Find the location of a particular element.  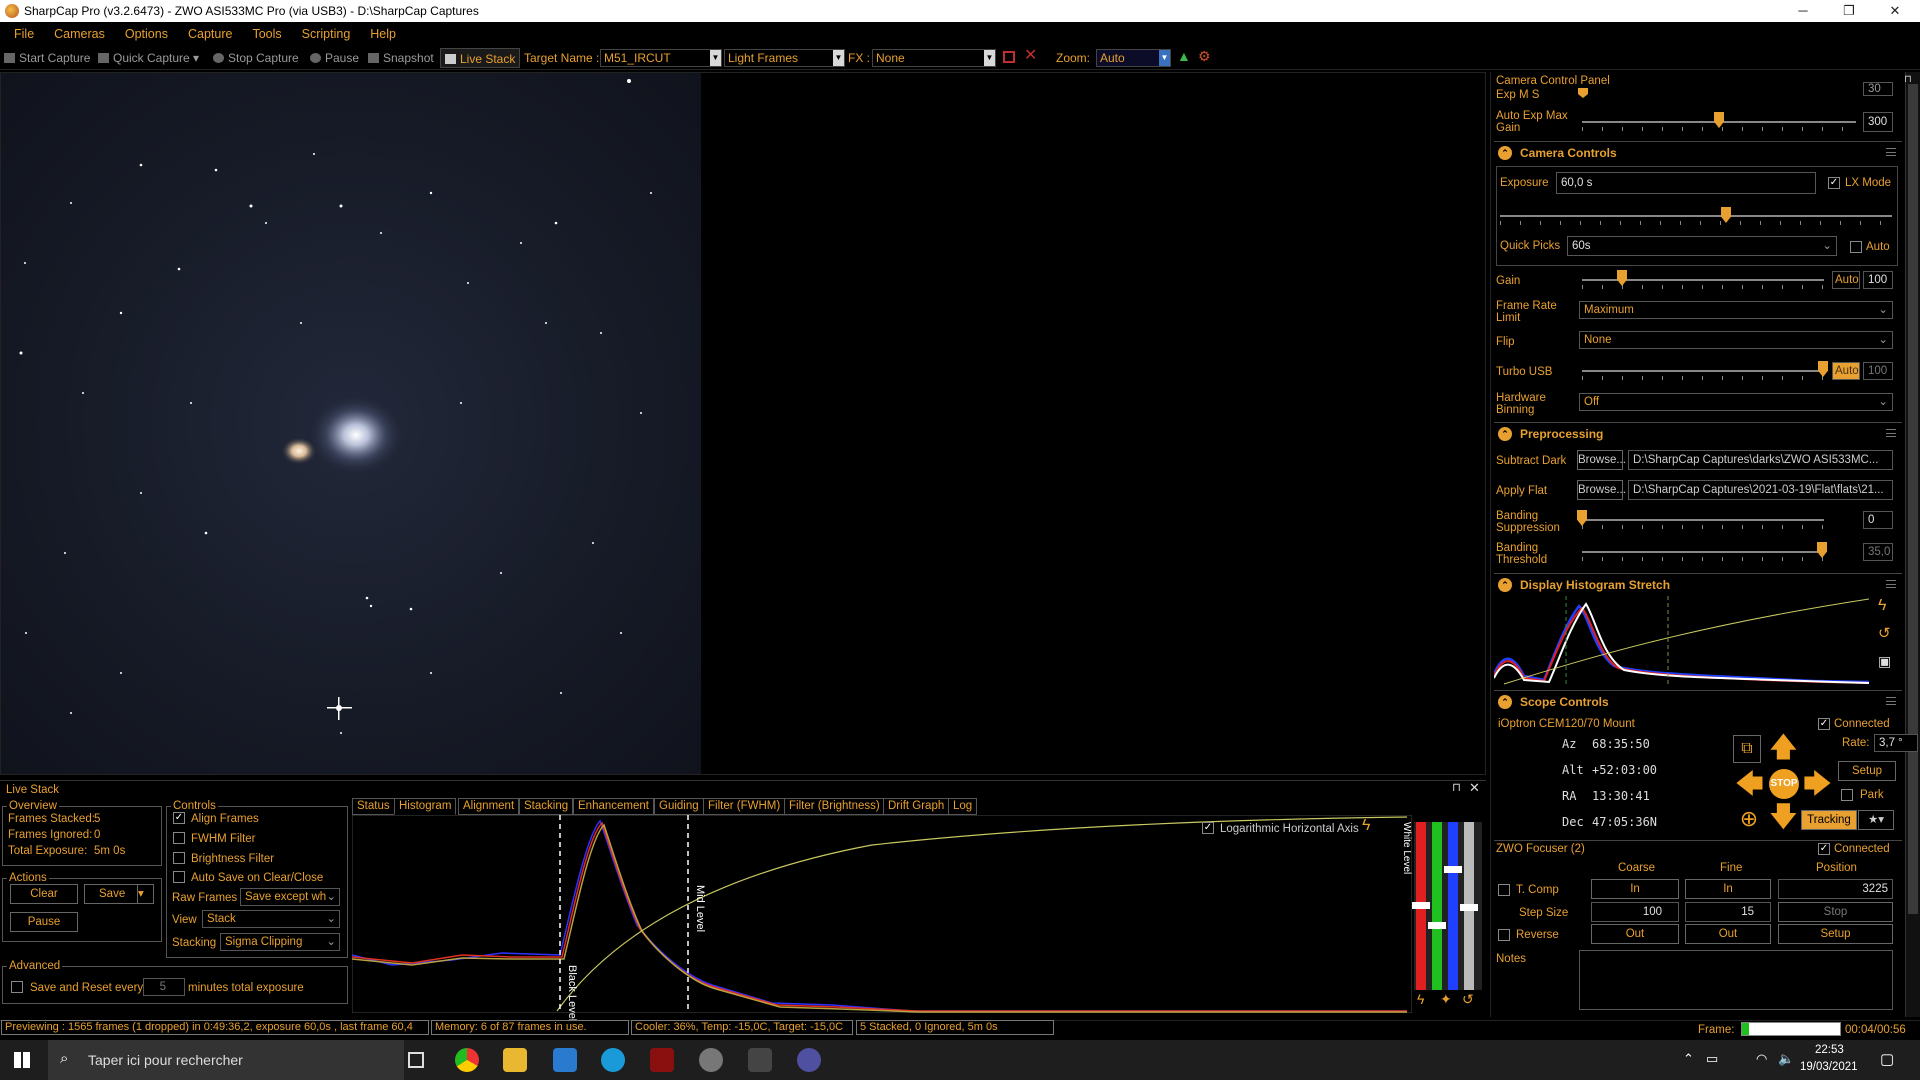

view-select: Stack ⌄ is located at coordinates (271, 919).